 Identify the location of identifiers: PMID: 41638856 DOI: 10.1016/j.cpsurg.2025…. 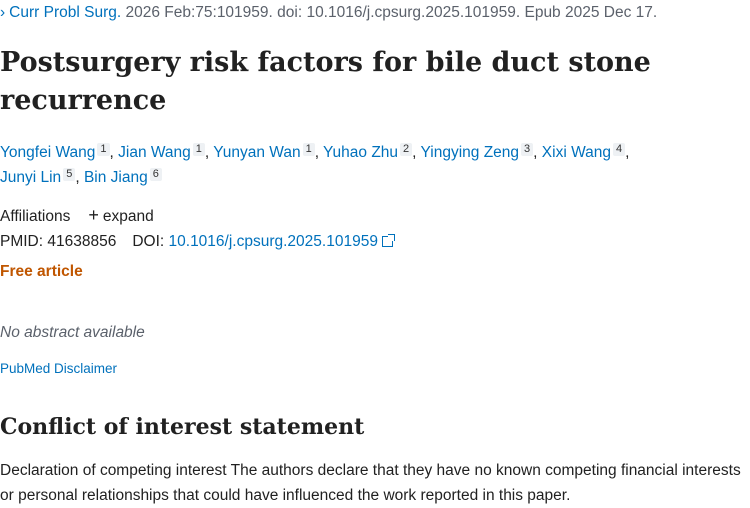
(197, 242).